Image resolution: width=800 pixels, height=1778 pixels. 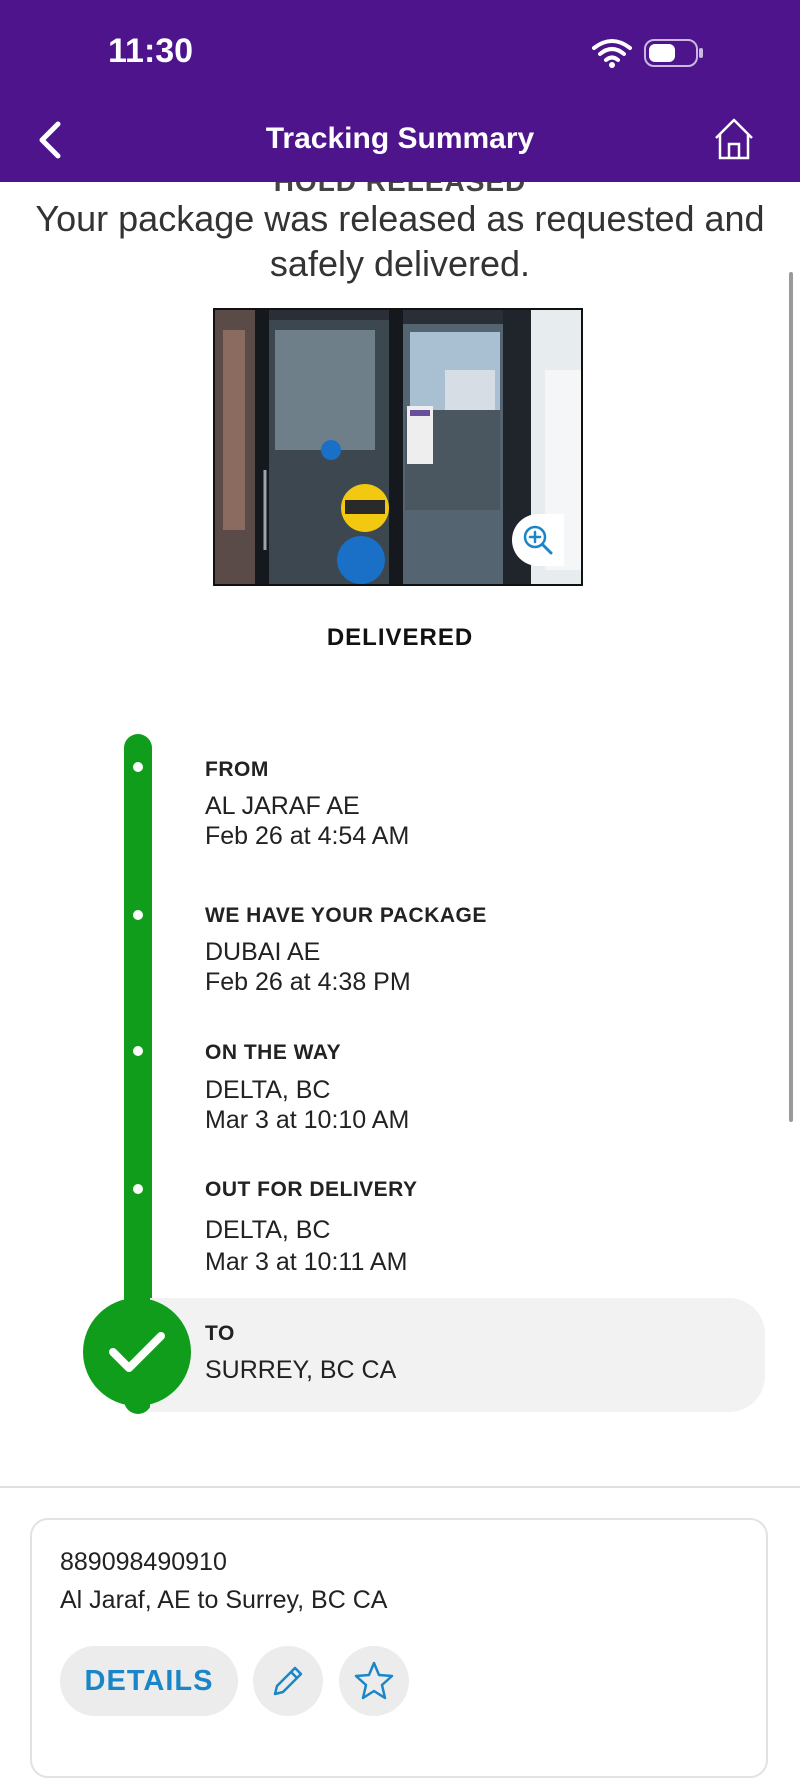 What do you see at coordinates (149, 1681) in the screenshot?
I see `details-button: DETAILS` at bounding box center [149, 1681].